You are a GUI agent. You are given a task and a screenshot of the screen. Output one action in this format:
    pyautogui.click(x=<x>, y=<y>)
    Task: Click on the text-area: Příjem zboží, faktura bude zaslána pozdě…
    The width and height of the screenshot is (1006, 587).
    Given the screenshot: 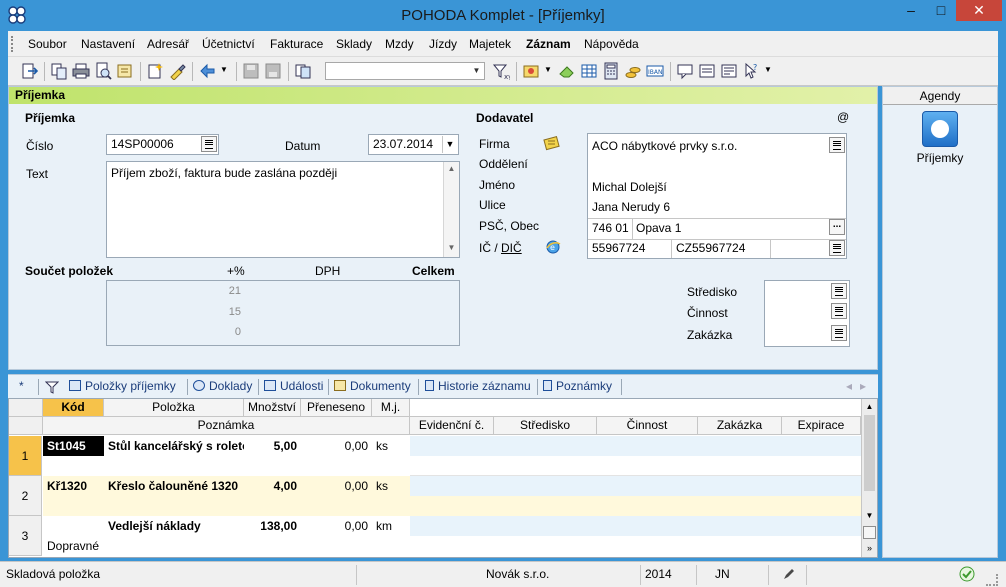 What is the action you would take?
    pyautogui.click(x=283, y=209)
    